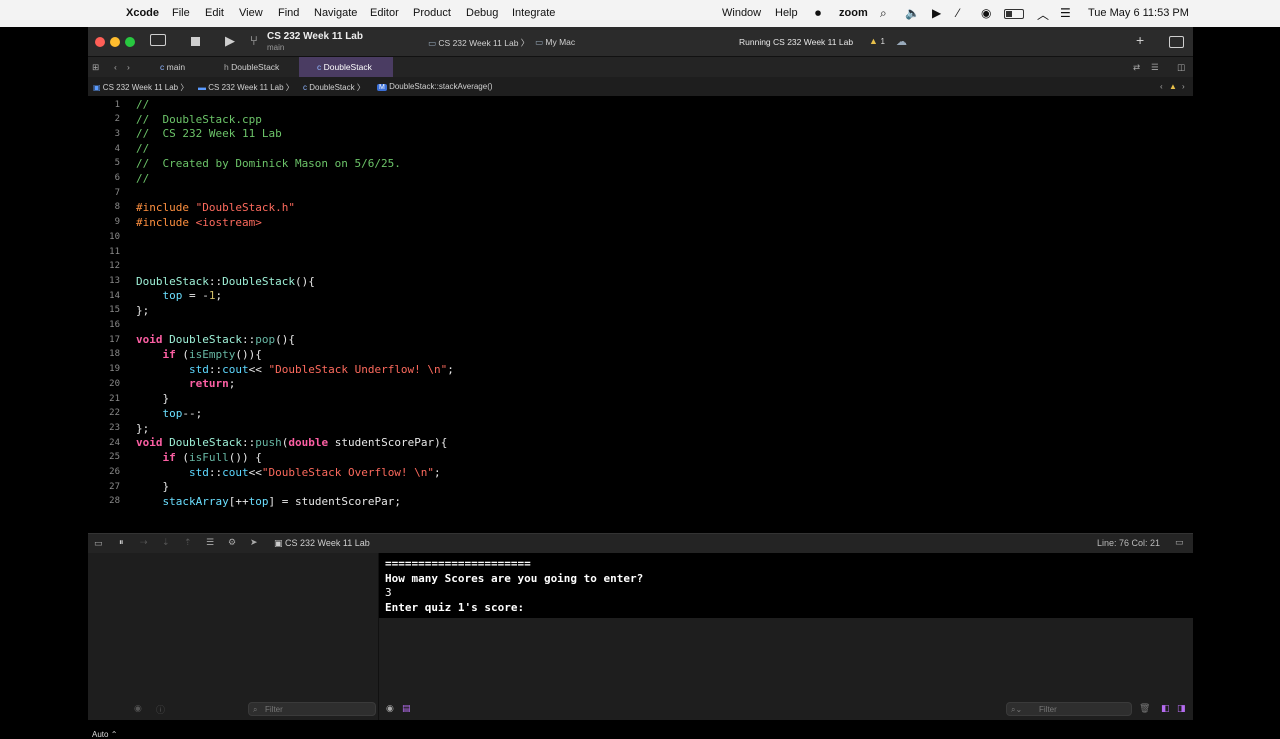  Describe the element at coordinates (117, 104) in the screenshot. I see `line-number: 1` at that location.